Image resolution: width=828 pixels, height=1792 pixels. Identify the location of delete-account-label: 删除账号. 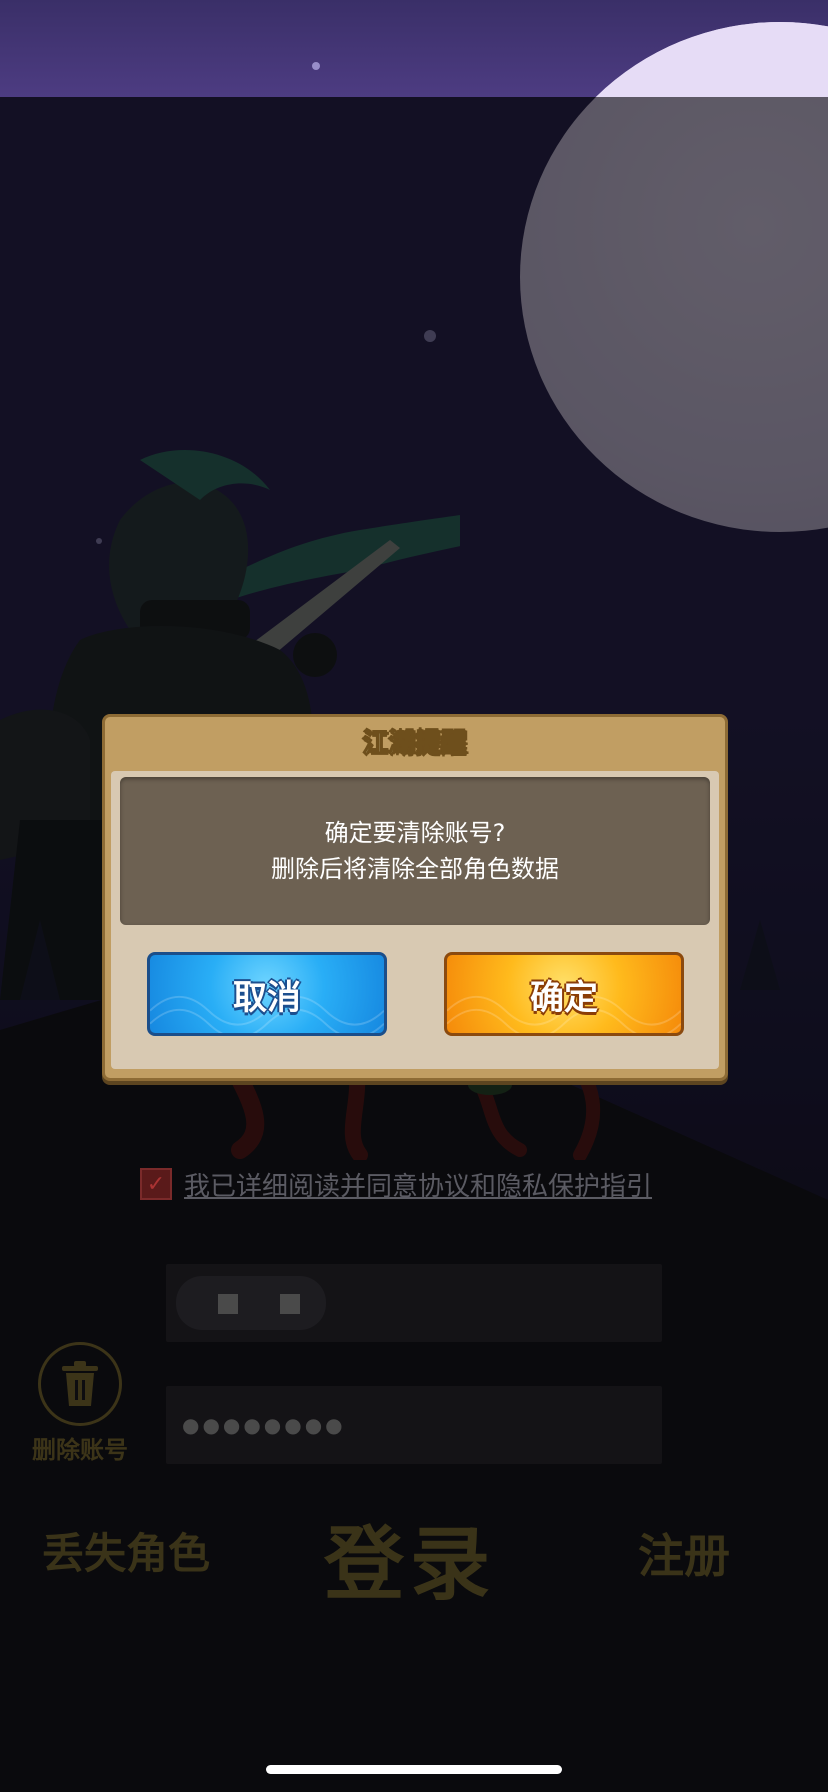
(80, 1450).